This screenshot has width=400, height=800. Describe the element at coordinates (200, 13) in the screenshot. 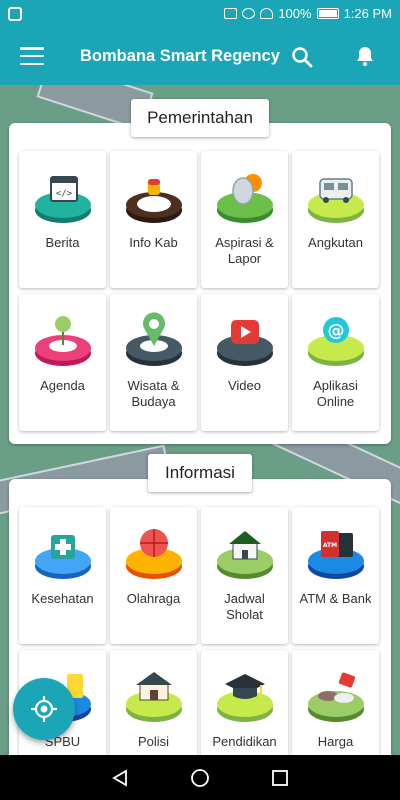

I see `status-bar: 100% 1:26 PM` at that location.